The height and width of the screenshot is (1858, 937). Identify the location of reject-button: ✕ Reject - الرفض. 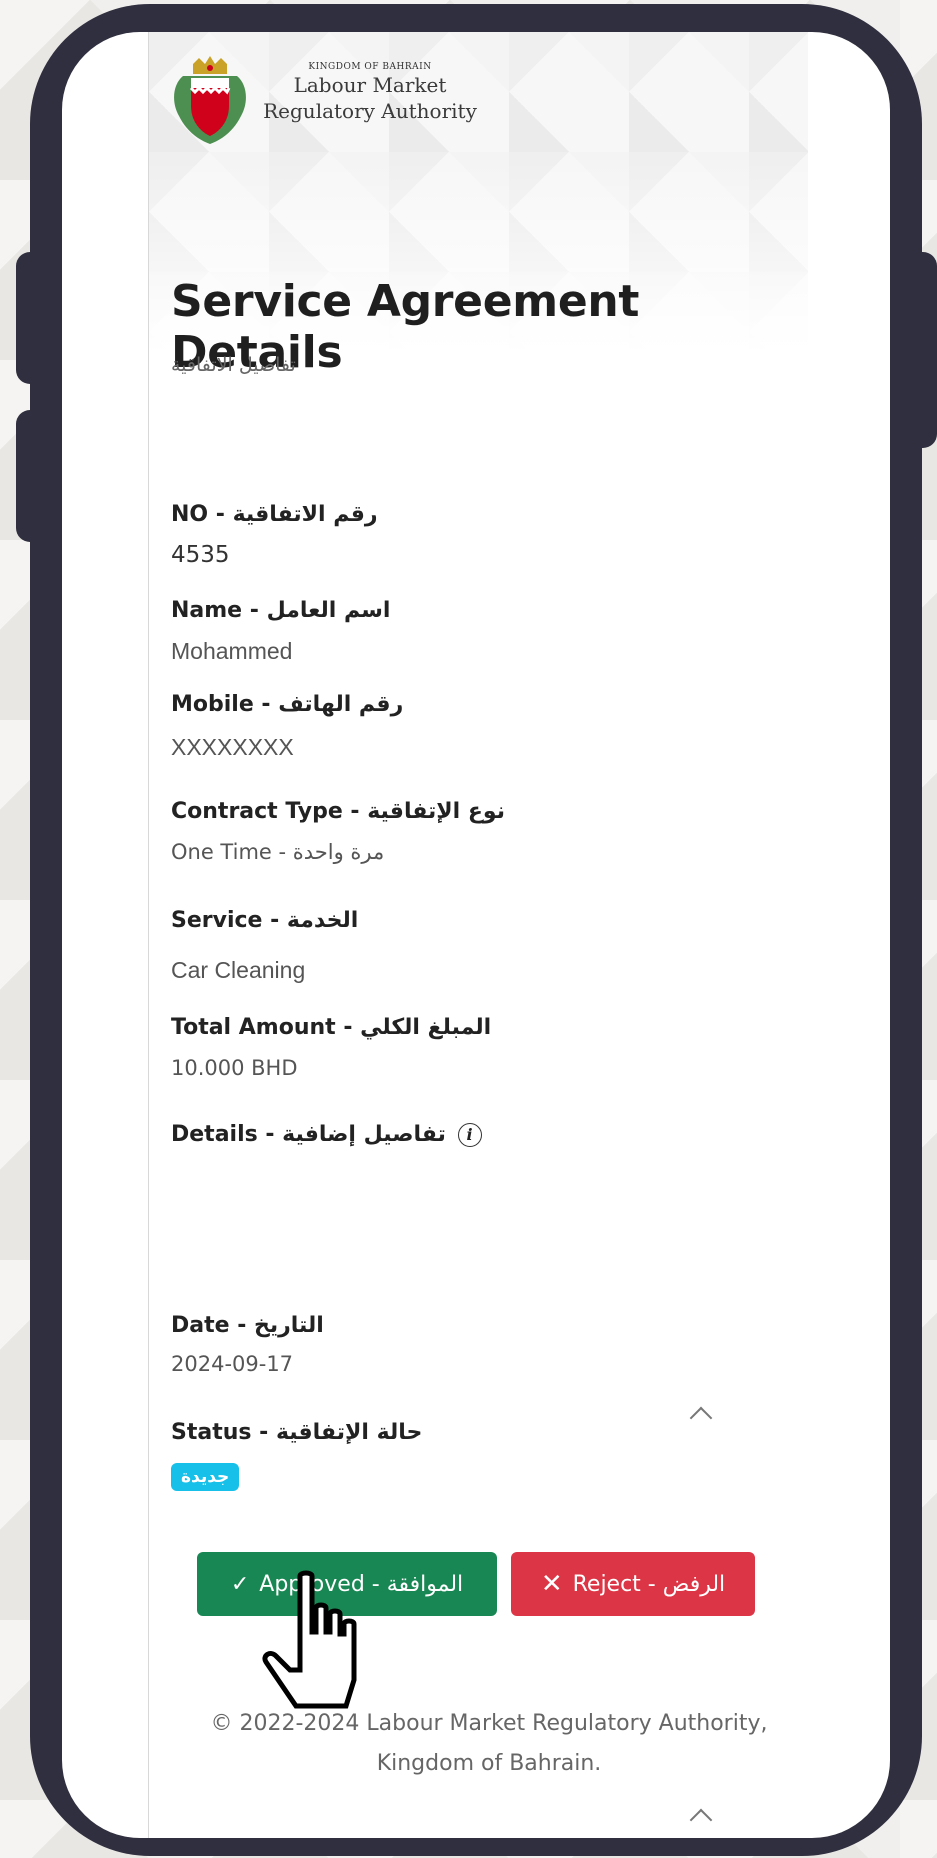
(633, 1584).